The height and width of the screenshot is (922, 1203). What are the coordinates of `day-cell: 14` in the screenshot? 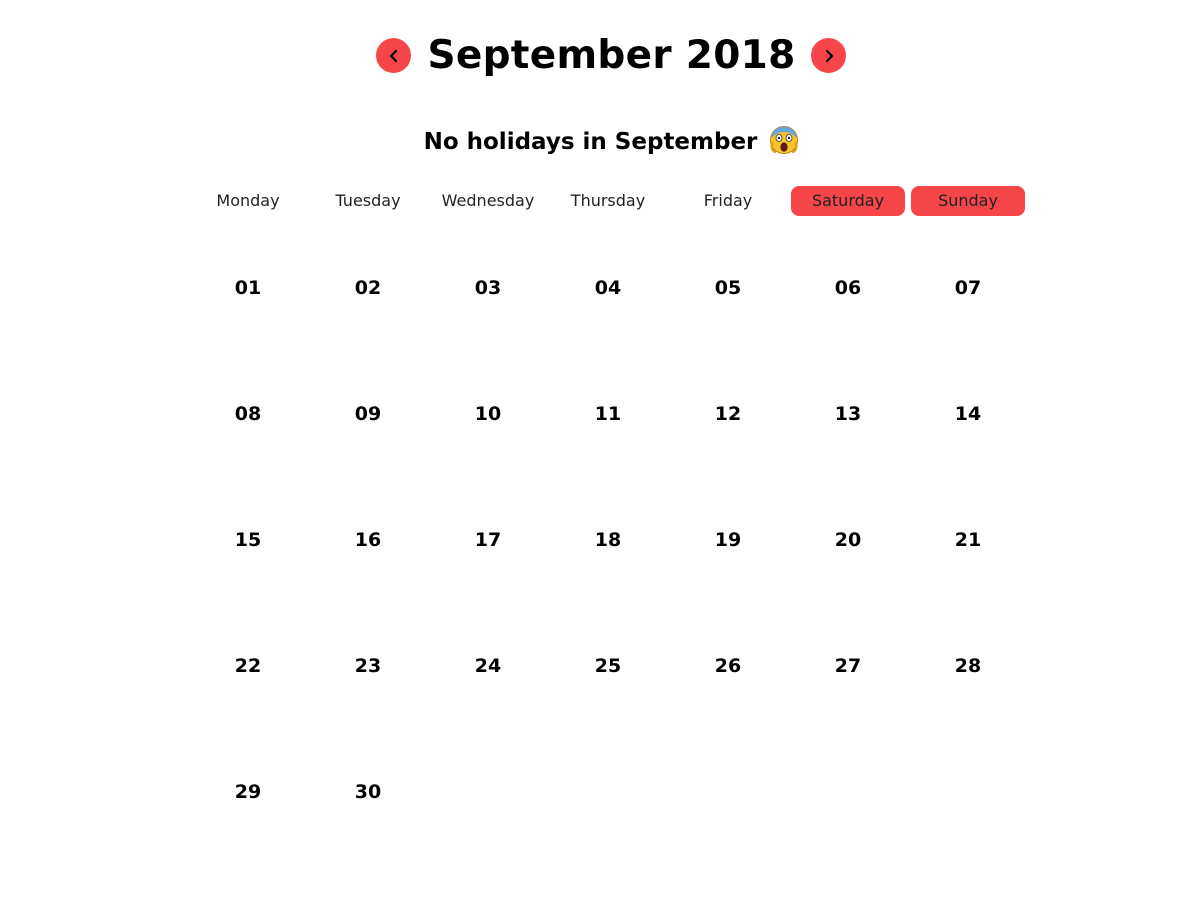 It's located at (968, 445).